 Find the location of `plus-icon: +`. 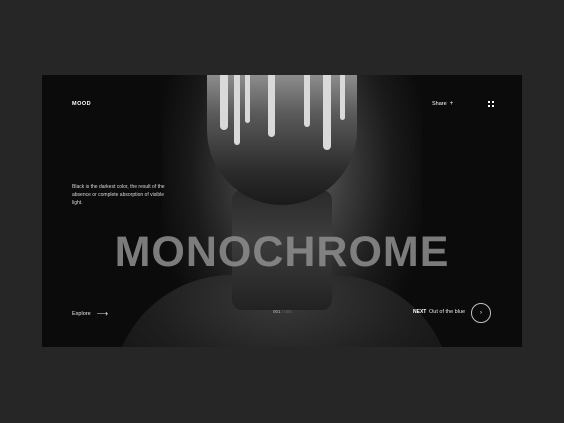

plus-icon: + is located at coordinates (451, 104).